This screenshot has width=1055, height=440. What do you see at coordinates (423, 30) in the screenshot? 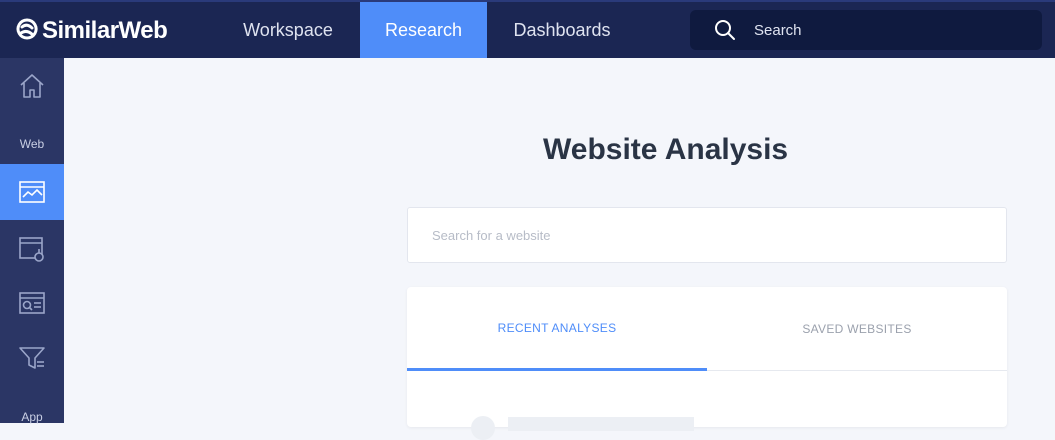
I see `nav-tab-research: Research` at bounding box center [423, 30].